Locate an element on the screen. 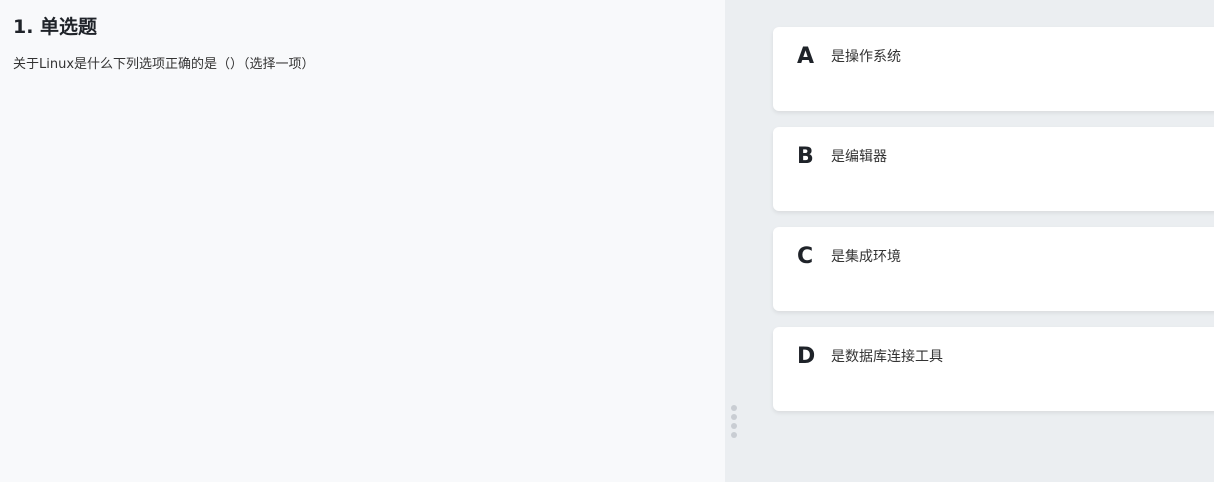 The image size is (1214, 482). option-text: 是编辑器 is located at coordinates (859, 157).